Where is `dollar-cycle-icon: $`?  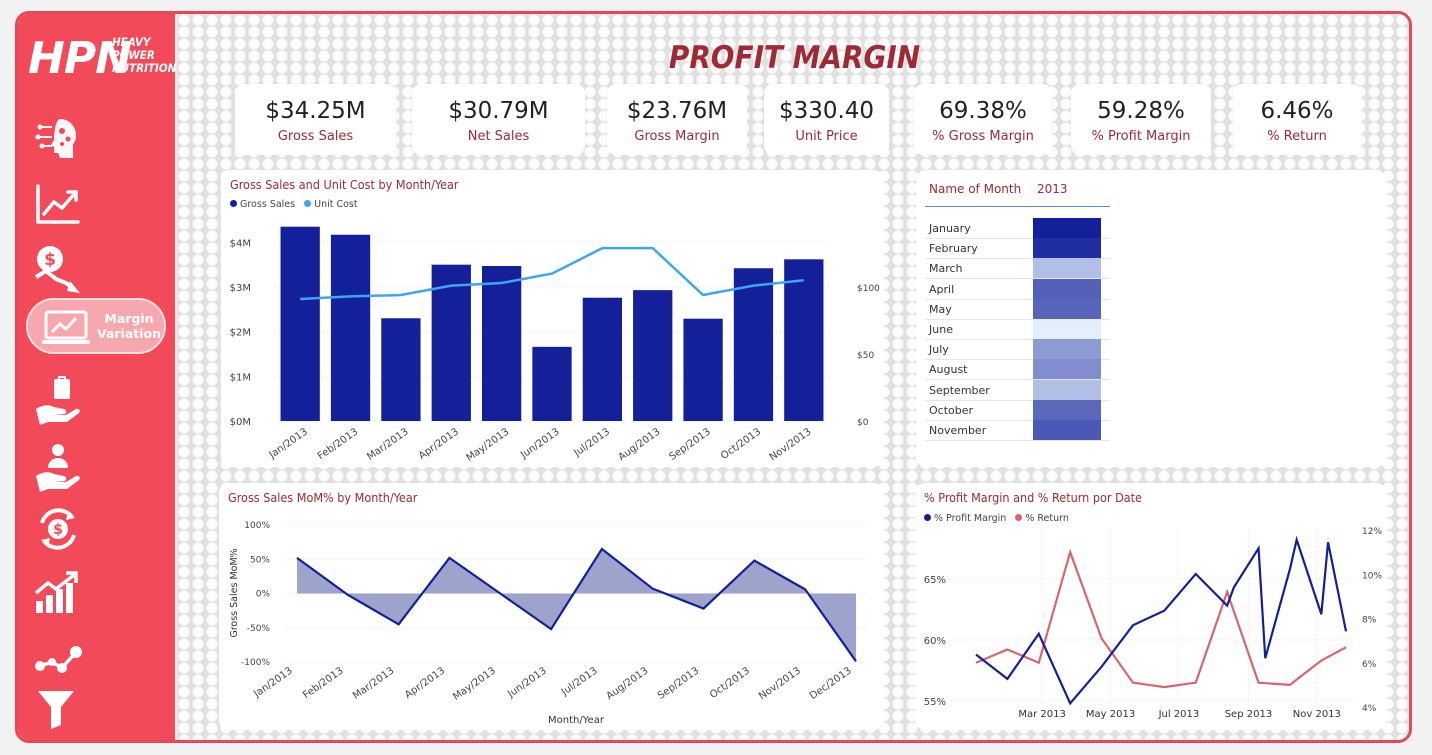
dollar-cycle-icon: $ is located at coordinates (58, 529).